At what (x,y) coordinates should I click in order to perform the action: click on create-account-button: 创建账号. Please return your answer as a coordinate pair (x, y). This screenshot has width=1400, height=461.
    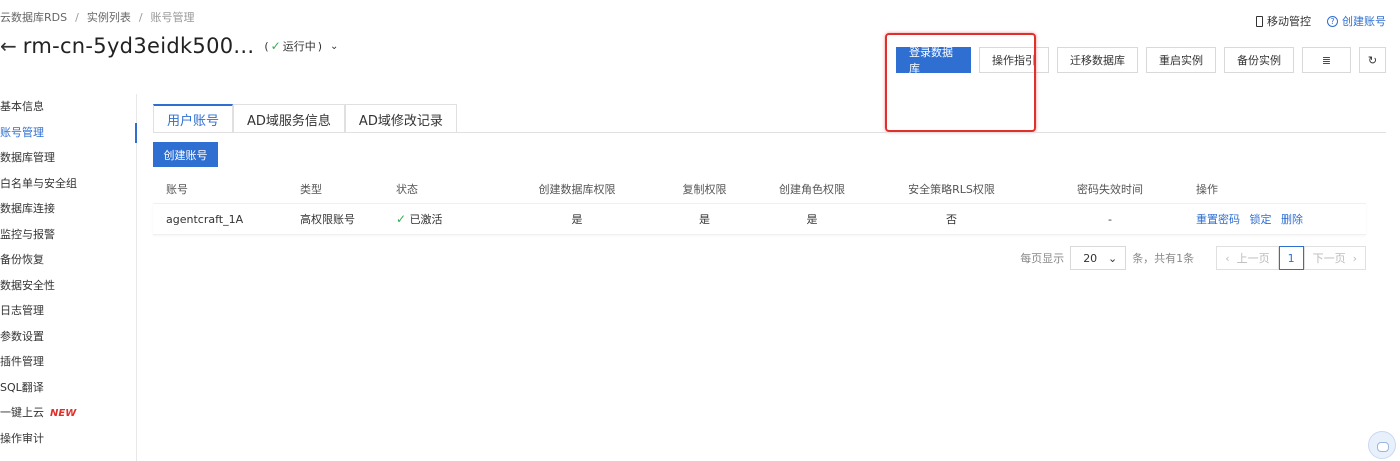
    Looking at the image, I should click on (185, 154).